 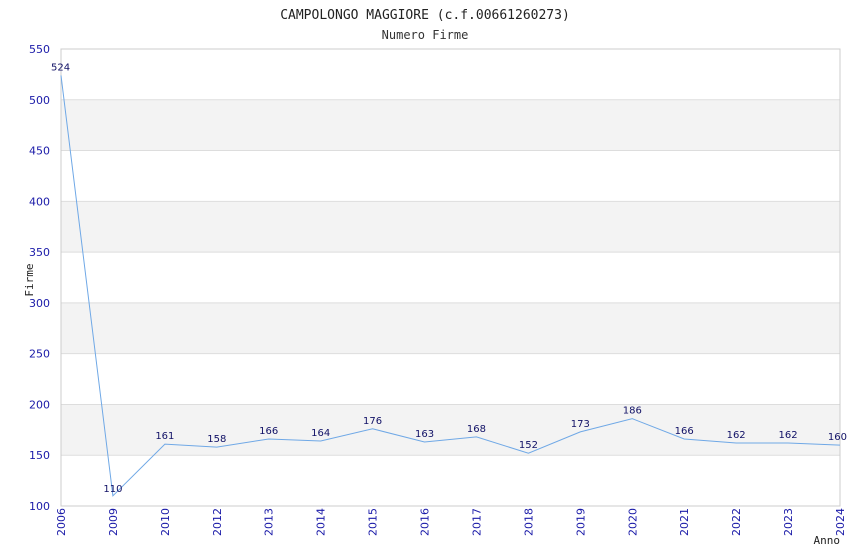 I want to click on x-tick-label: 2016, so click(x=425, y=522).